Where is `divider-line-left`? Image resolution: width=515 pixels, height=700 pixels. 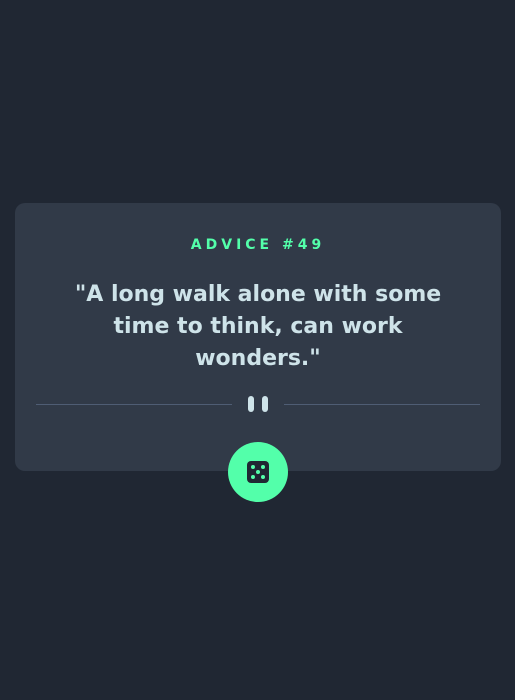
divider-line-left is located at coordinates (134, 404).